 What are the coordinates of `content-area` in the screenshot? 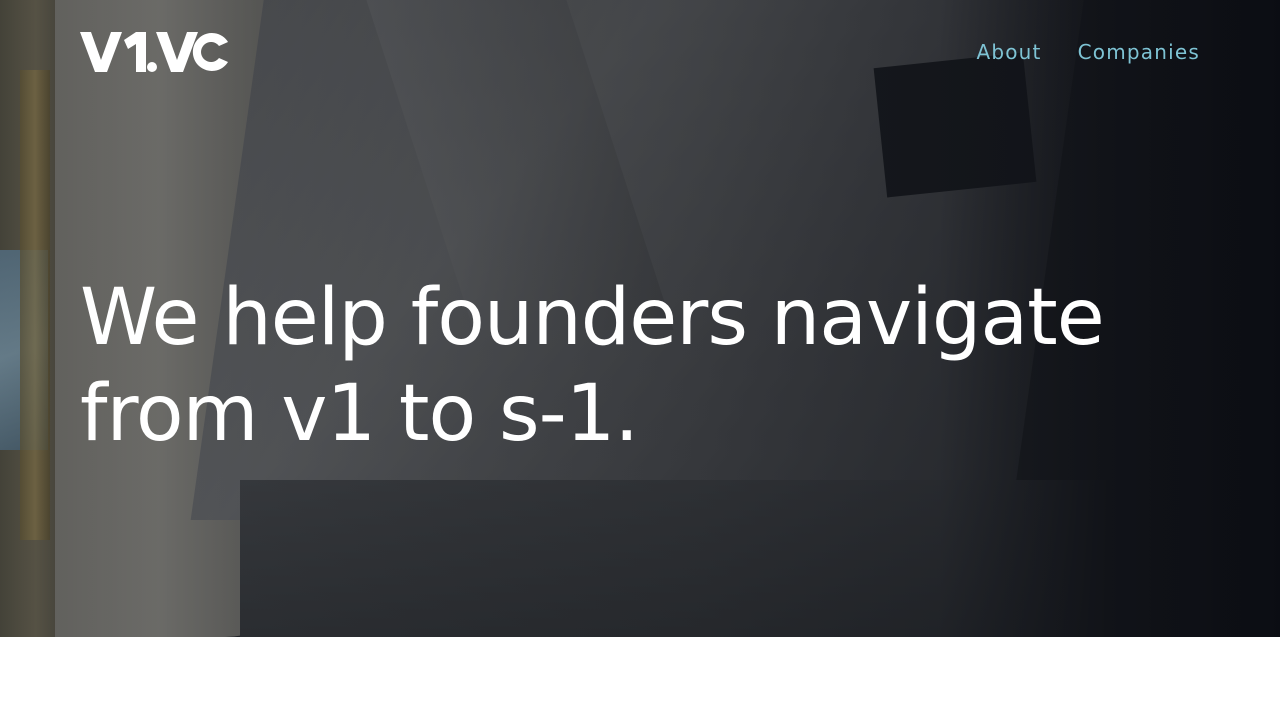 It's located at (640, 678).